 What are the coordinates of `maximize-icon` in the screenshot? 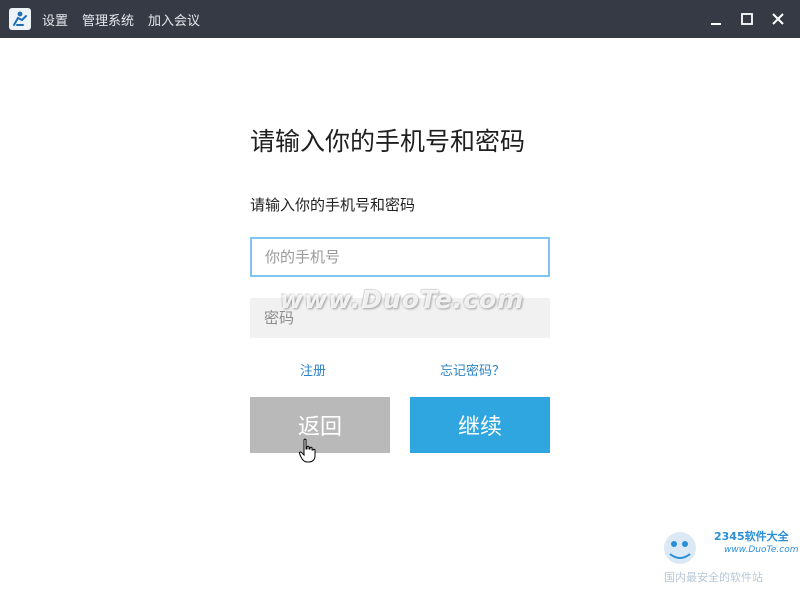 It's located at (747, 19).